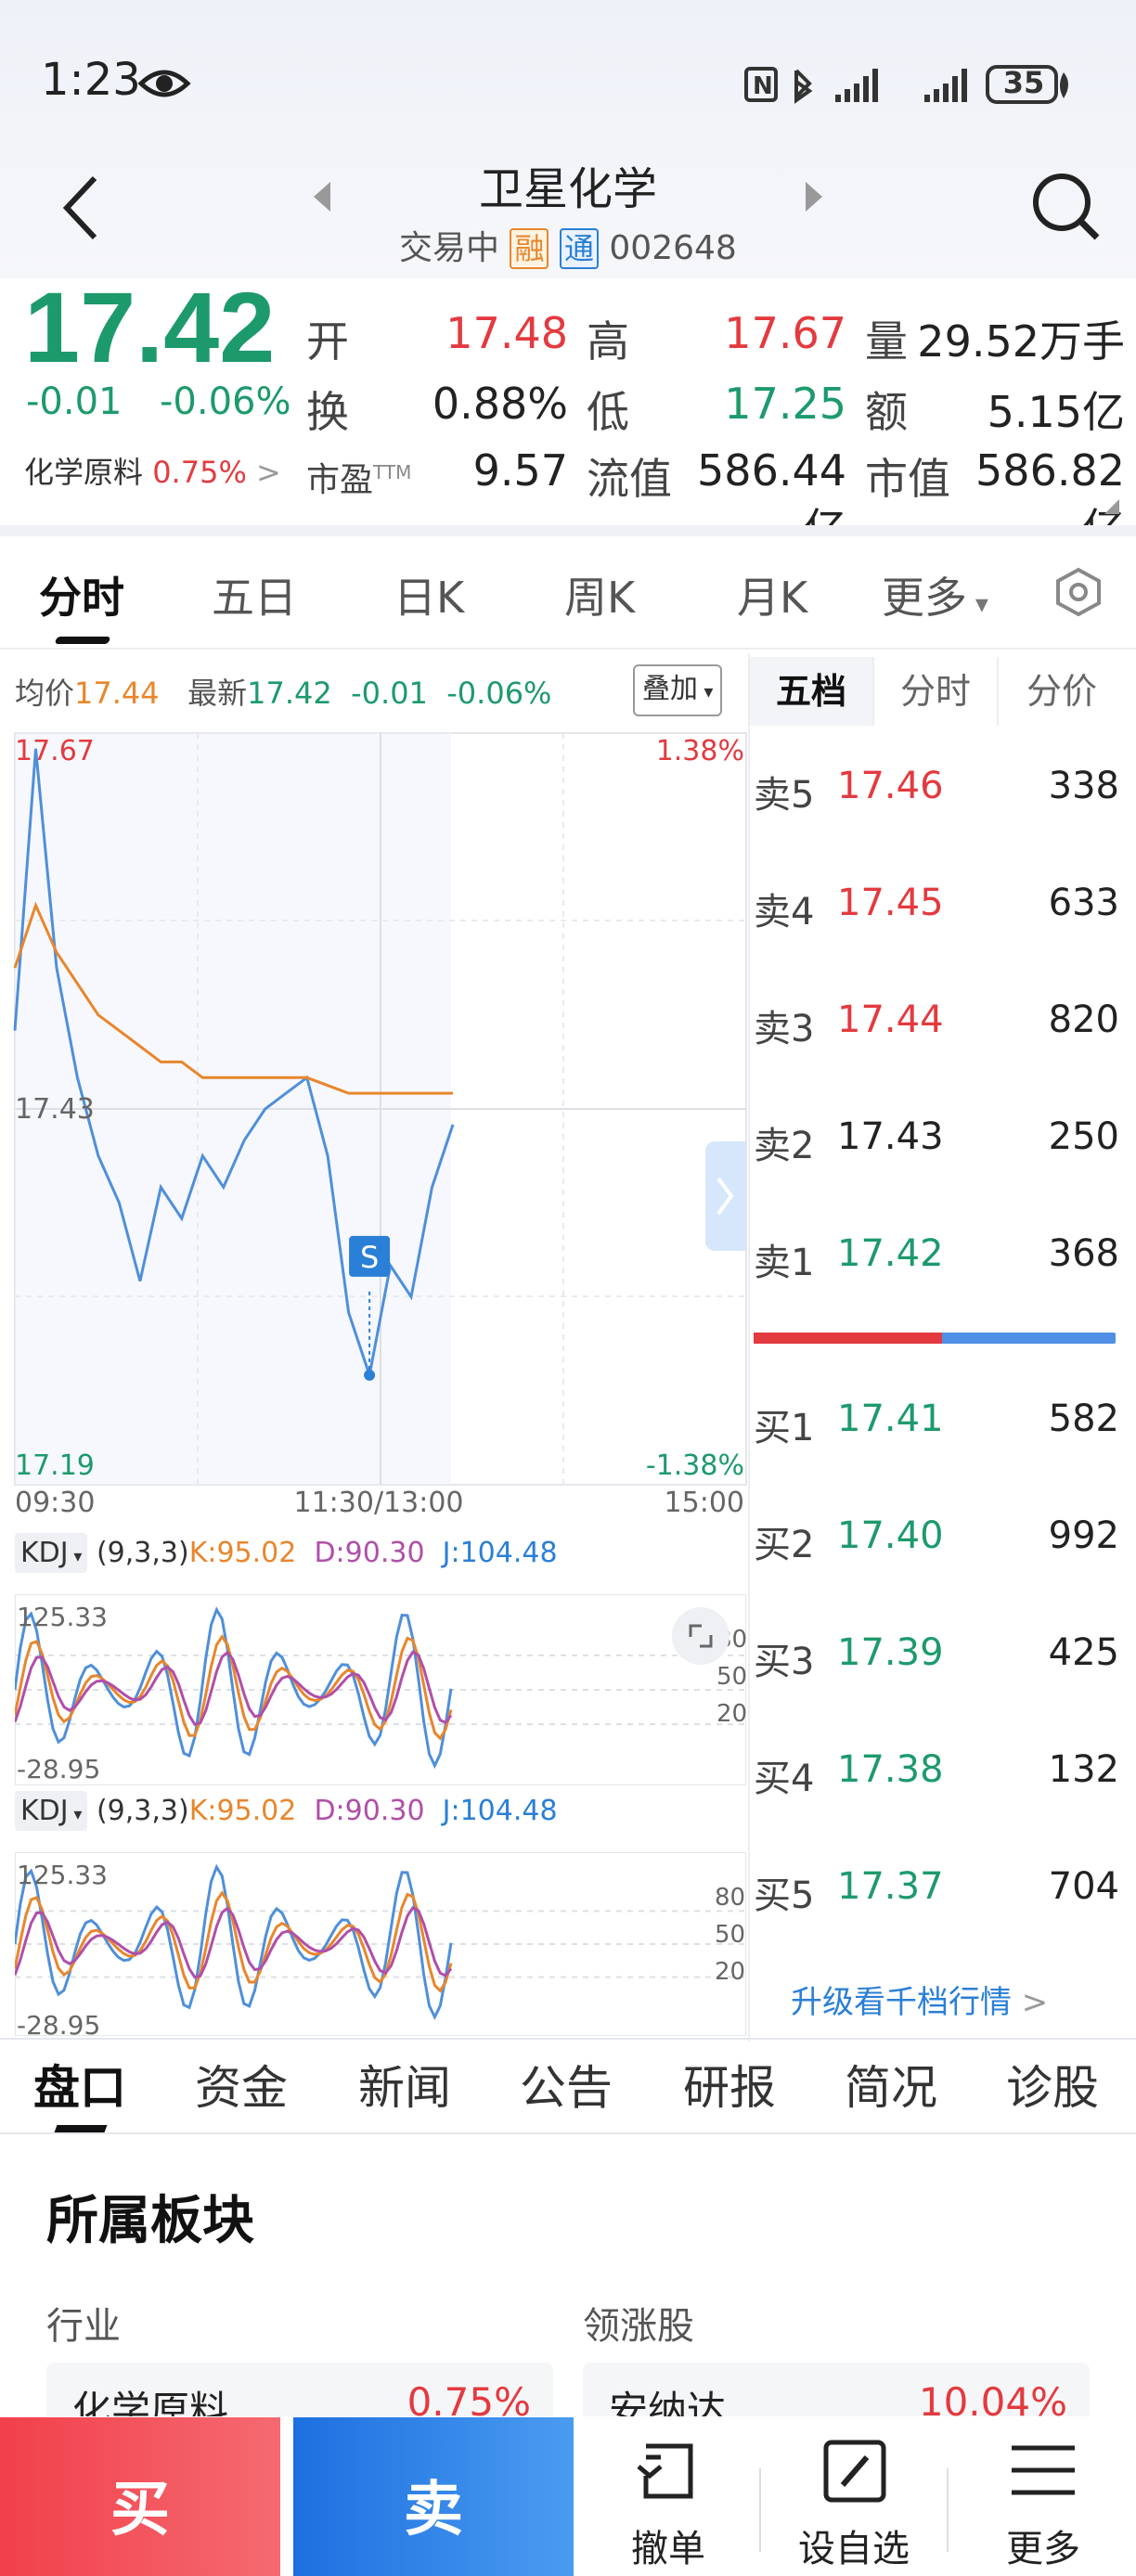  Describe the element at coordinates (80, 208) in the screenshot. I see `back-icon` at that location.